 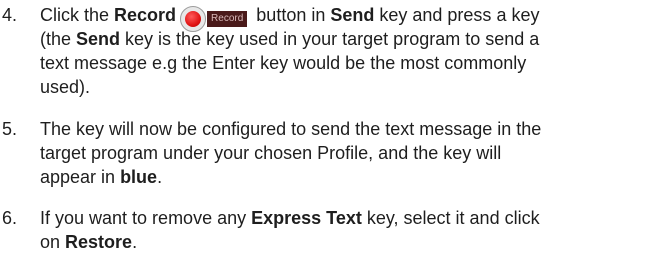 I want to click on step-6-line-2: on Restore., so click(x=89, y=242).